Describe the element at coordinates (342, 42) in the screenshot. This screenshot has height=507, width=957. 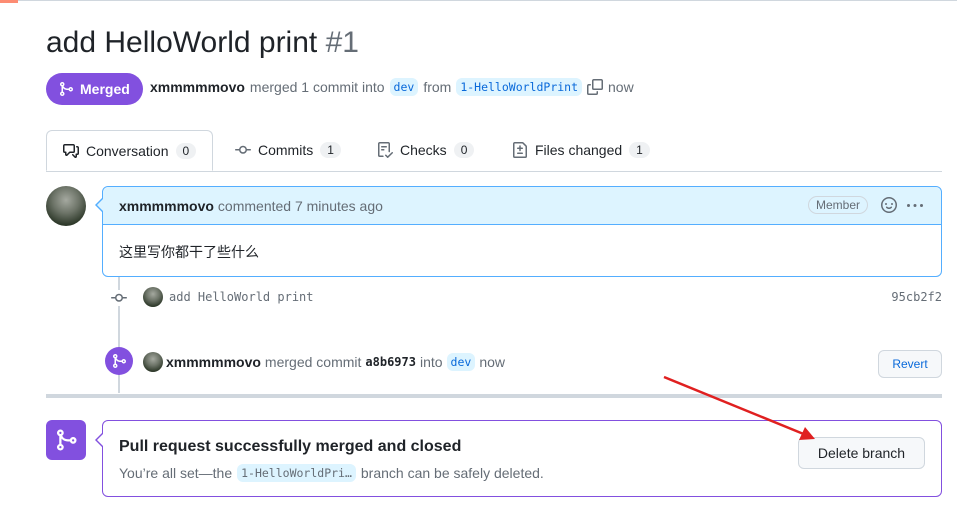
I see `pr-number: #1` at that location.